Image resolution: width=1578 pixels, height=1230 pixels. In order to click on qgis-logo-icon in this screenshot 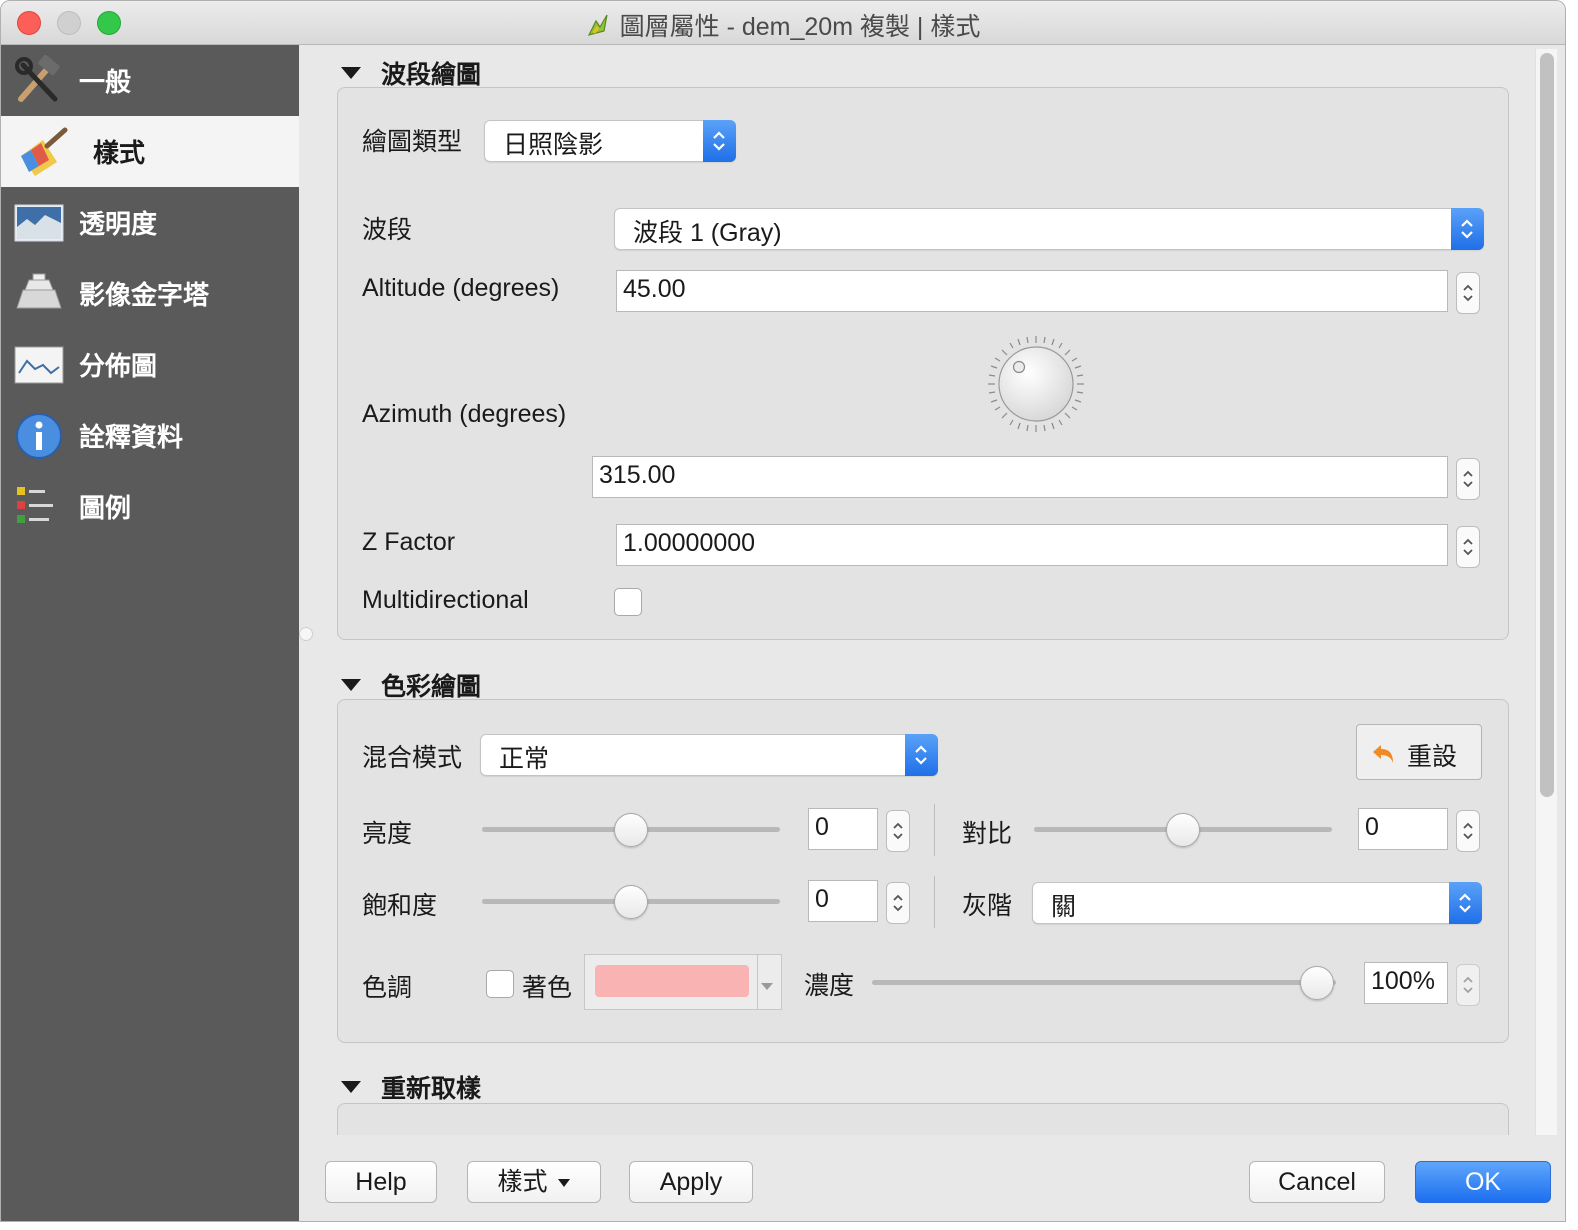, I will do `click(597, 25)`.